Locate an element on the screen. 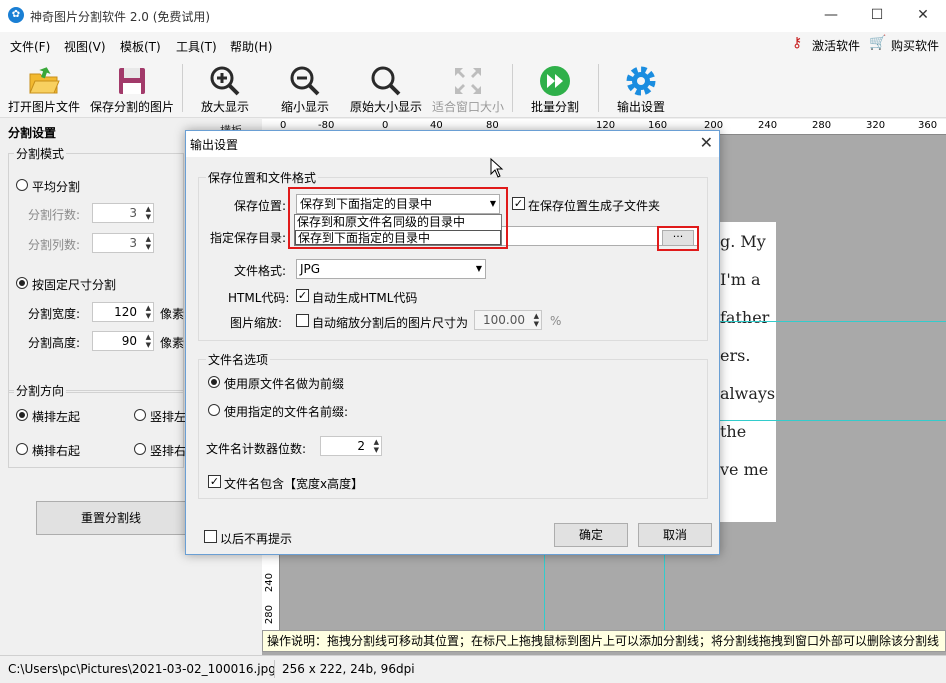  subfolder-label: 在保存位置生成子文件夹 is located at coordinates (594, 206).